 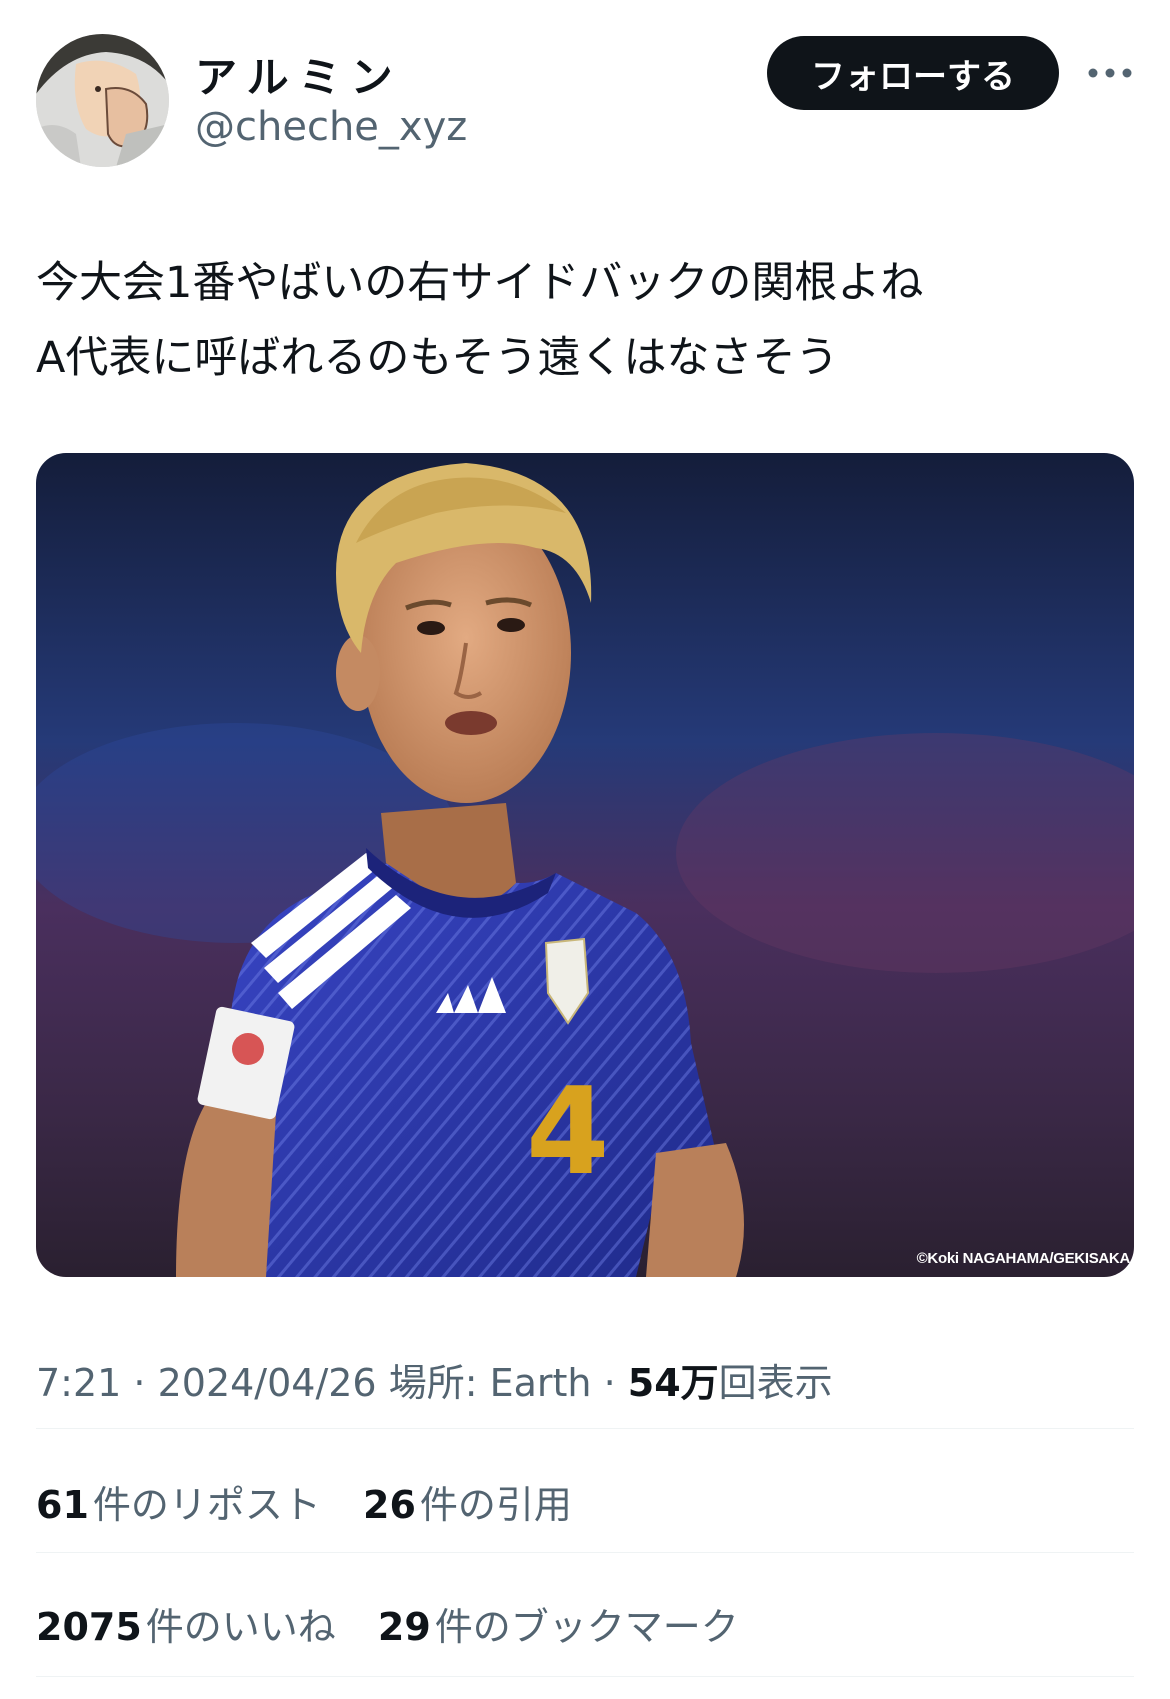 I want to click on photo-credit: ©Koki NAGAHAMA/GEKISAKA, so click(x=1023, y=1258).